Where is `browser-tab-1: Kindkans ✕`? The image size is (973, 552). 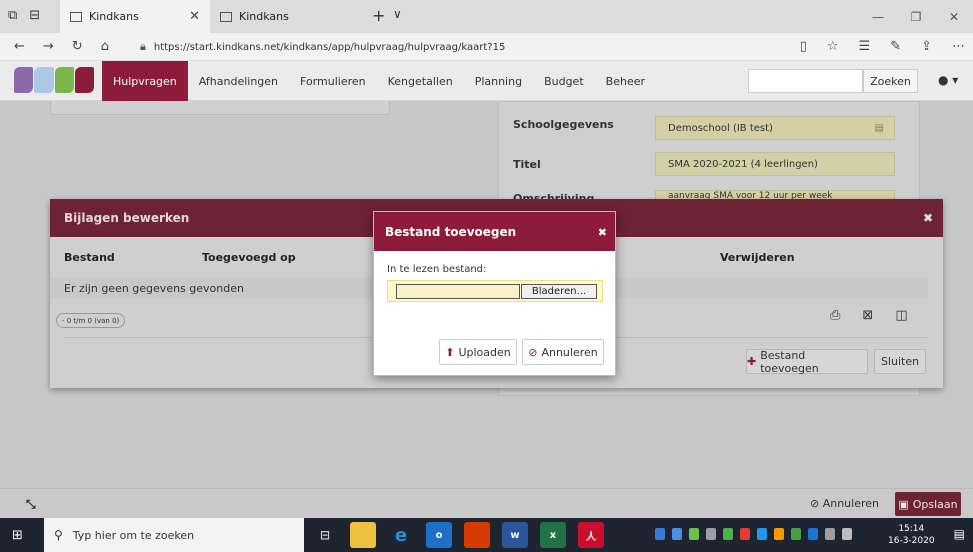
browser-tab-1: Kindkans ✕ is located at coordinates (135, 16).